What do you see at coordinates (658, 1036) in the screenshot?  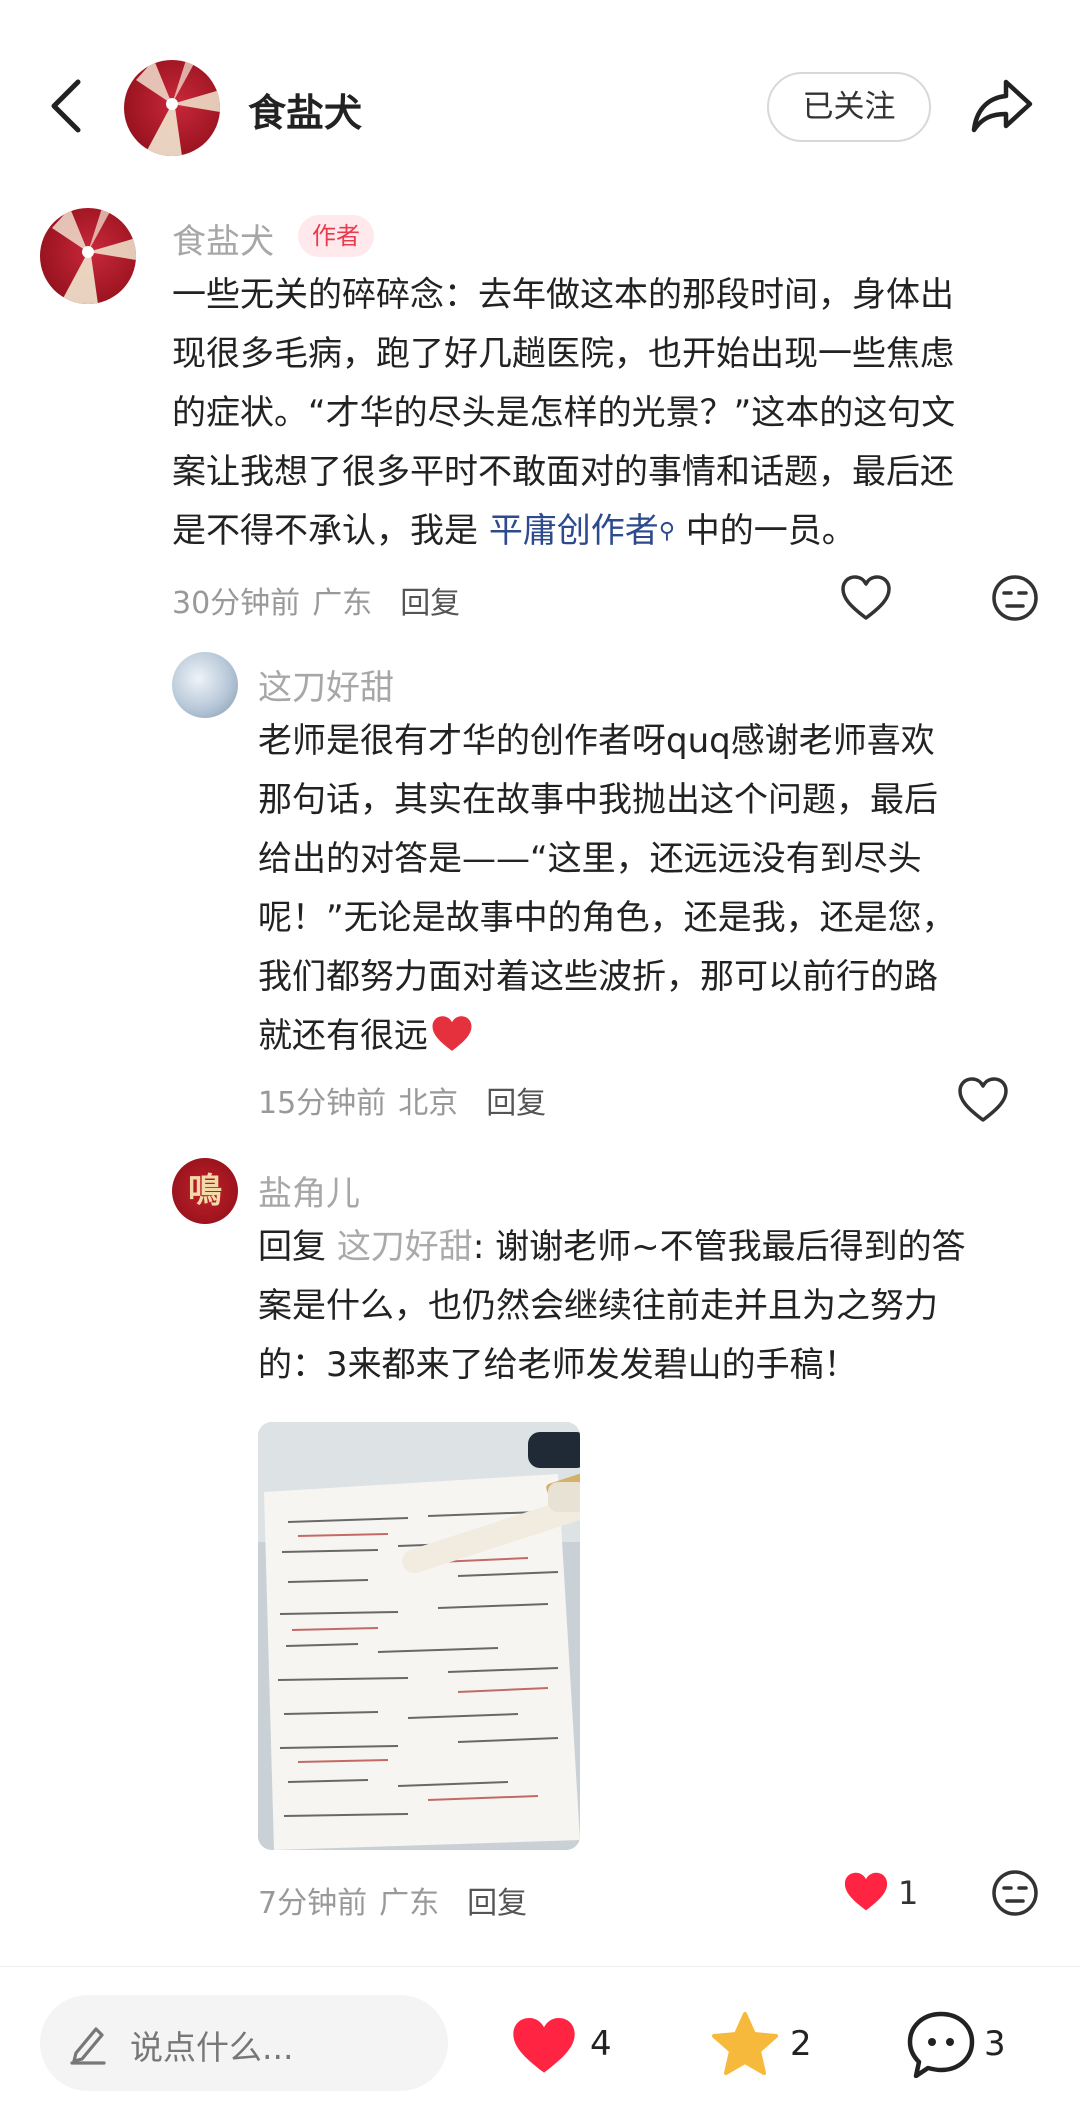 I see `reply-line: 就还有很远` at bounding box center [658, 1036].